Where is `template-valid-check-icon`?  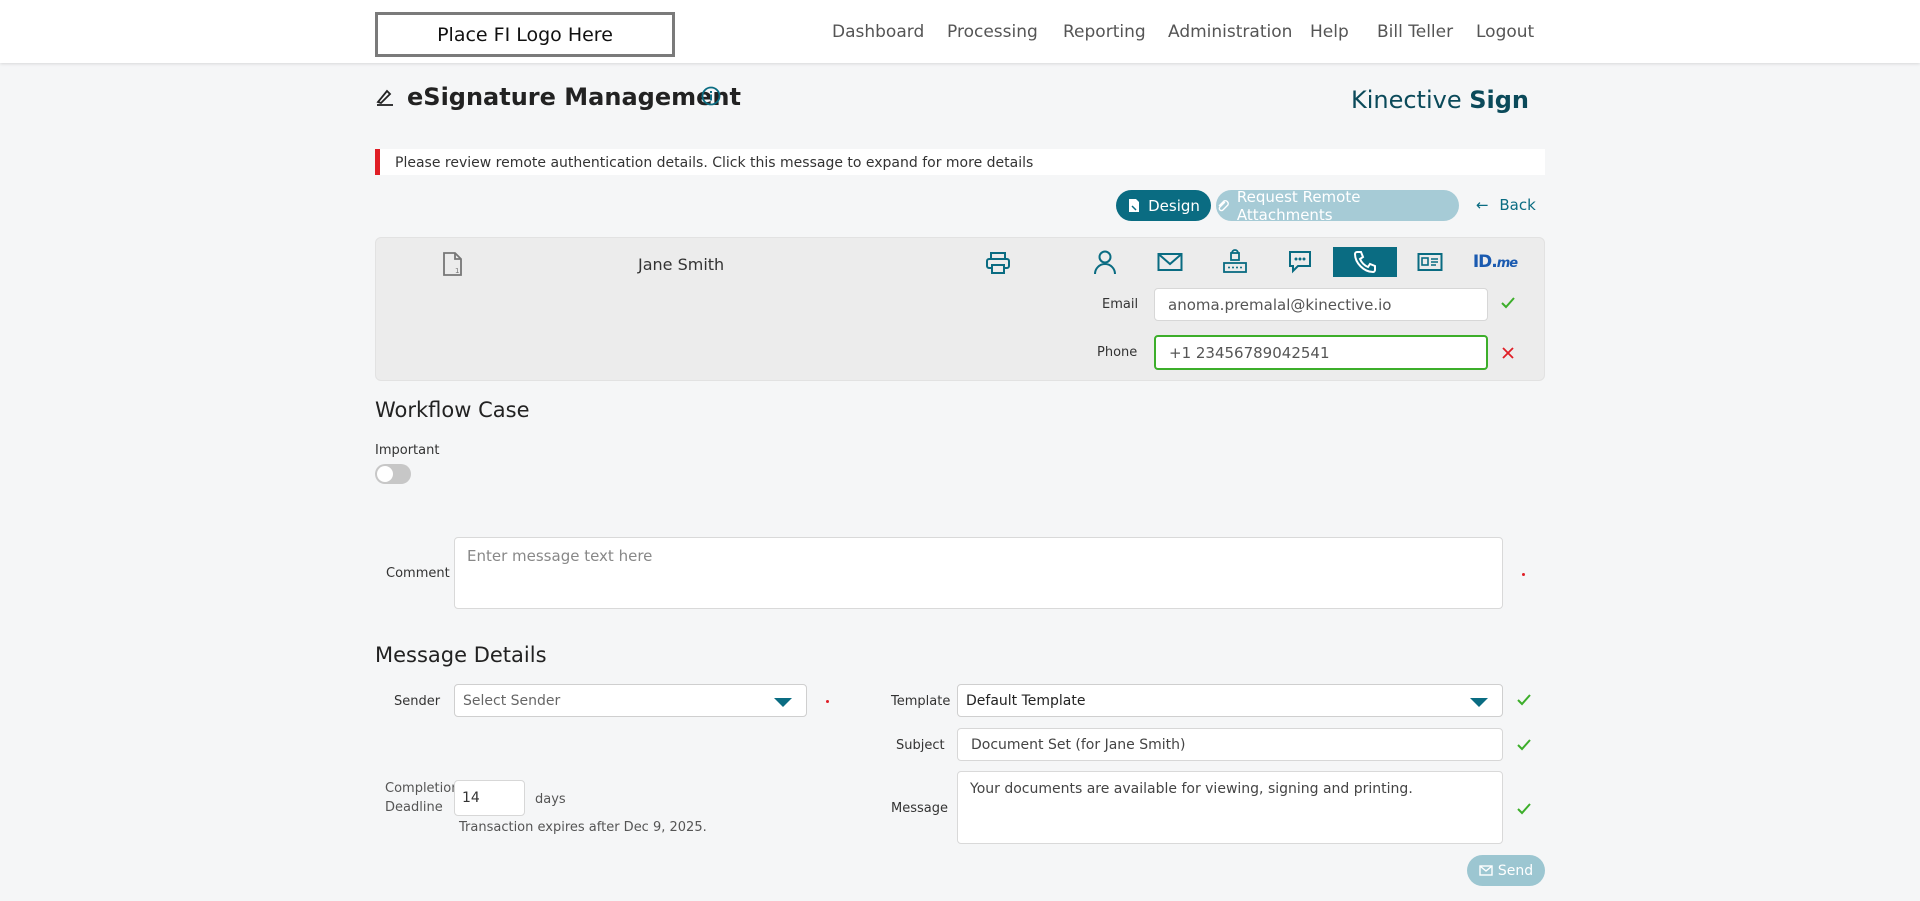 template-valid-check-icon is located at coordinates (1524, 700).